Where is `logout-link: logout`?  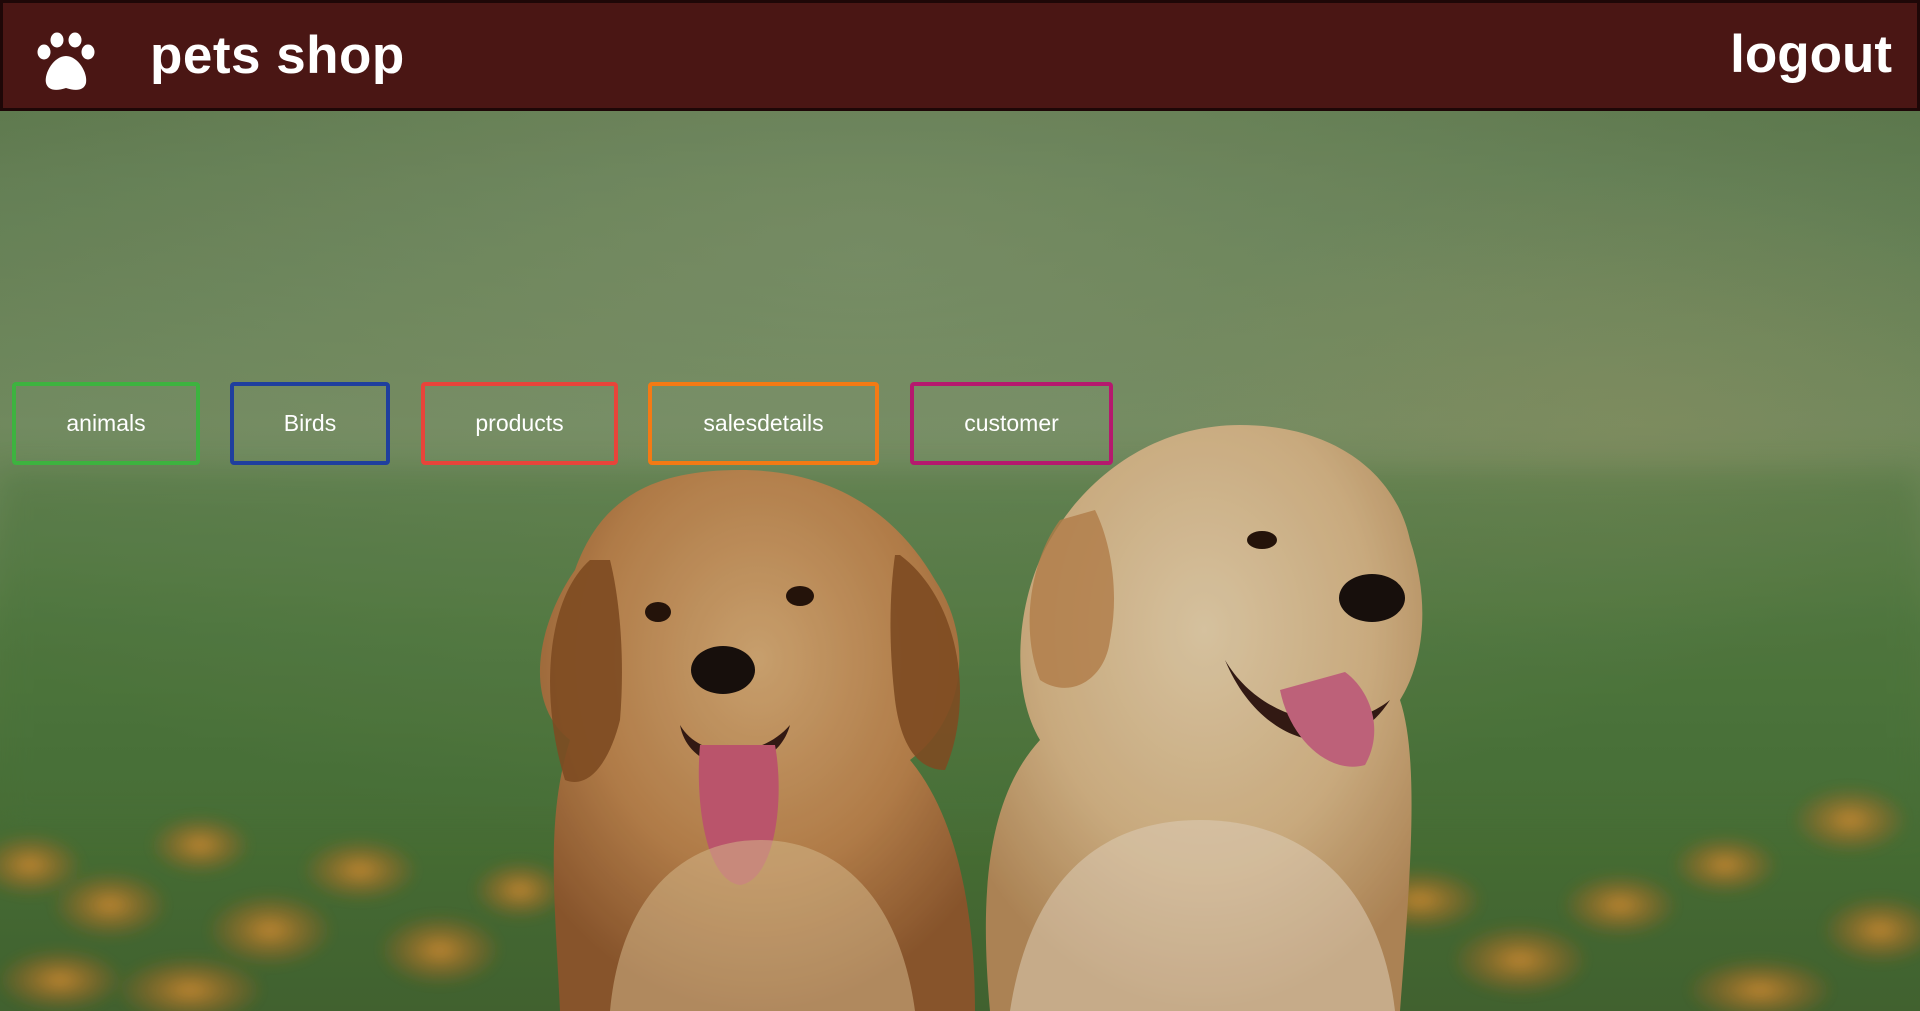 logout-link: logout is located at coordinates (1811, 55).